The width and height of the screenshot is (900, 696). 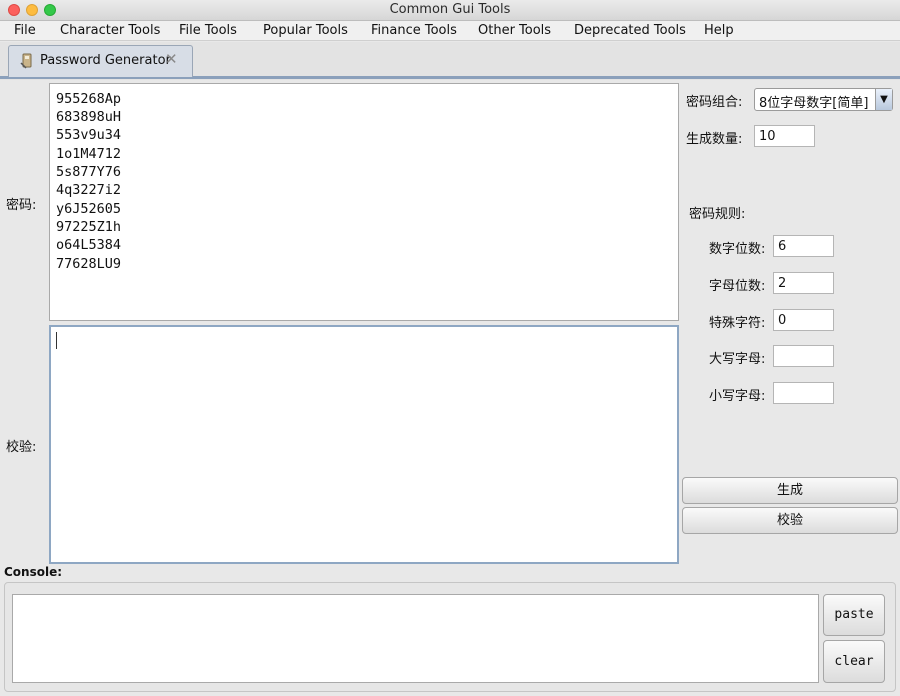 What do you see at coordinates (56, 340) in the screenshot?
I see `text-caret` at bounding box center [56, 340].